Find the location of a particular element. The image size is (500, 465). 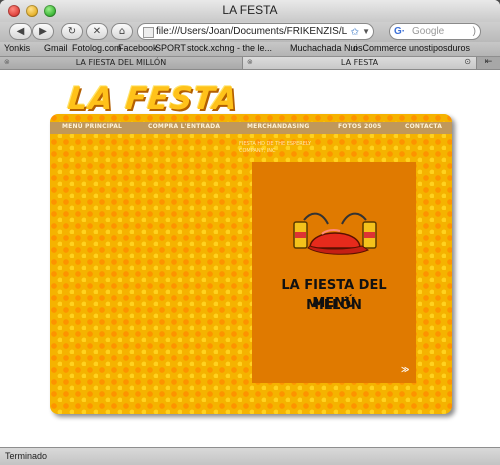

tab-label: LA FIESTA DEL MILLÓN is located at coordinates (121, 62).